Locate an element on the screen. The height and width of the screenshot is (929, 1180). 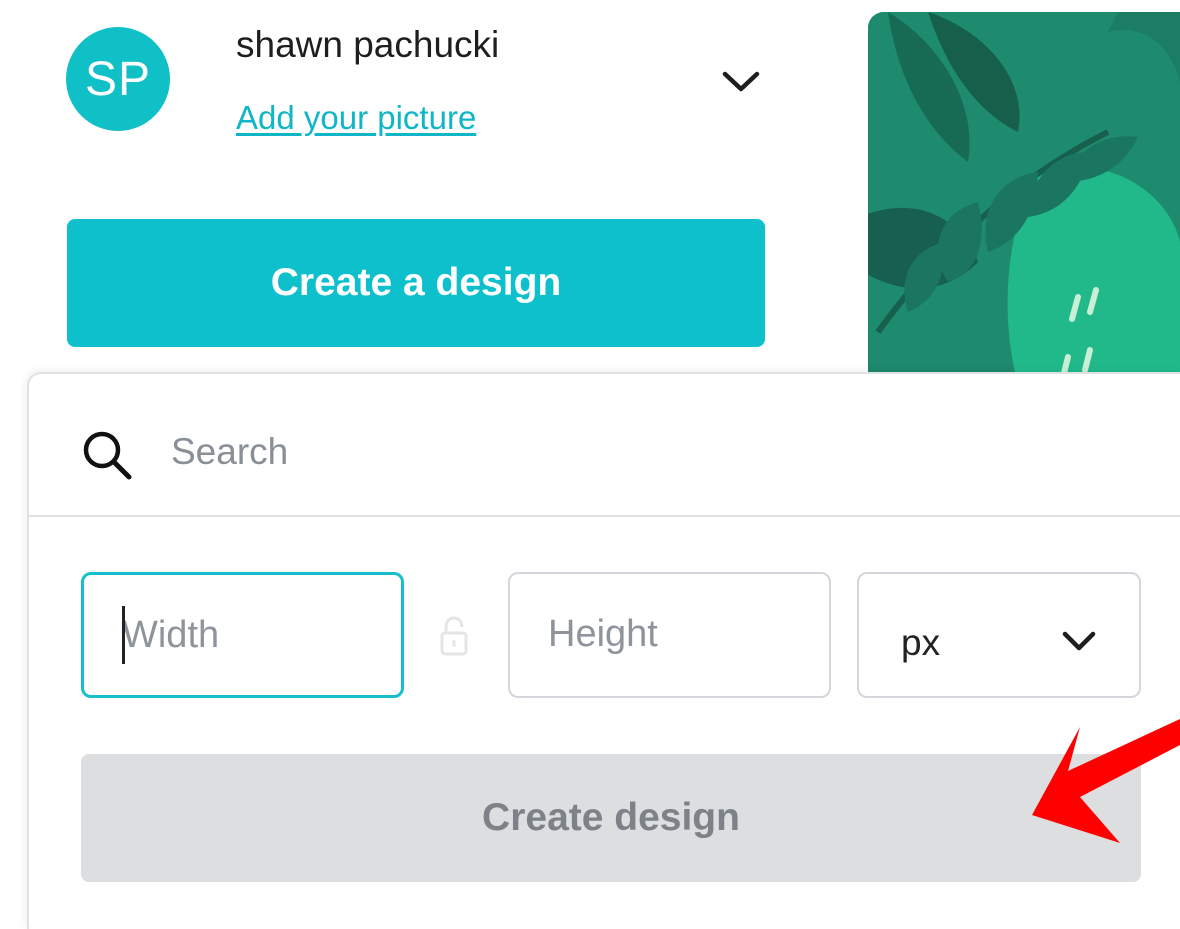
search-icon is located at coordinates (107, 455).